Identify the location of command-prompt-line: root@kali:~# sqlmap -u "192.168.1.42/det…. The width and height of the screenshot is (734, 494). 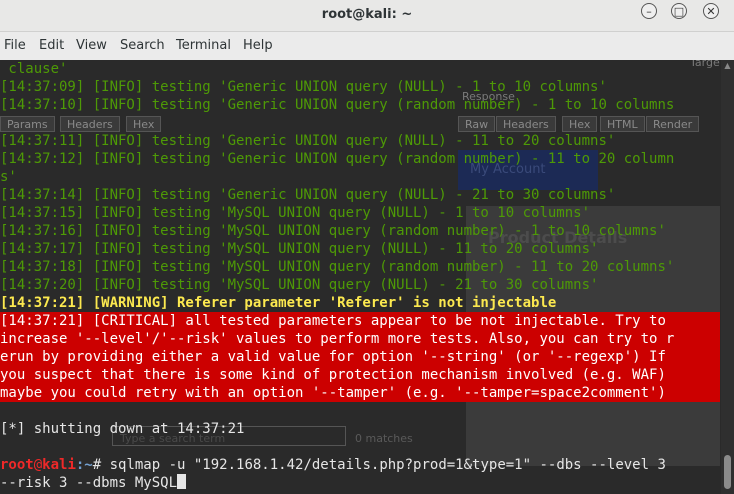
(333, 465).